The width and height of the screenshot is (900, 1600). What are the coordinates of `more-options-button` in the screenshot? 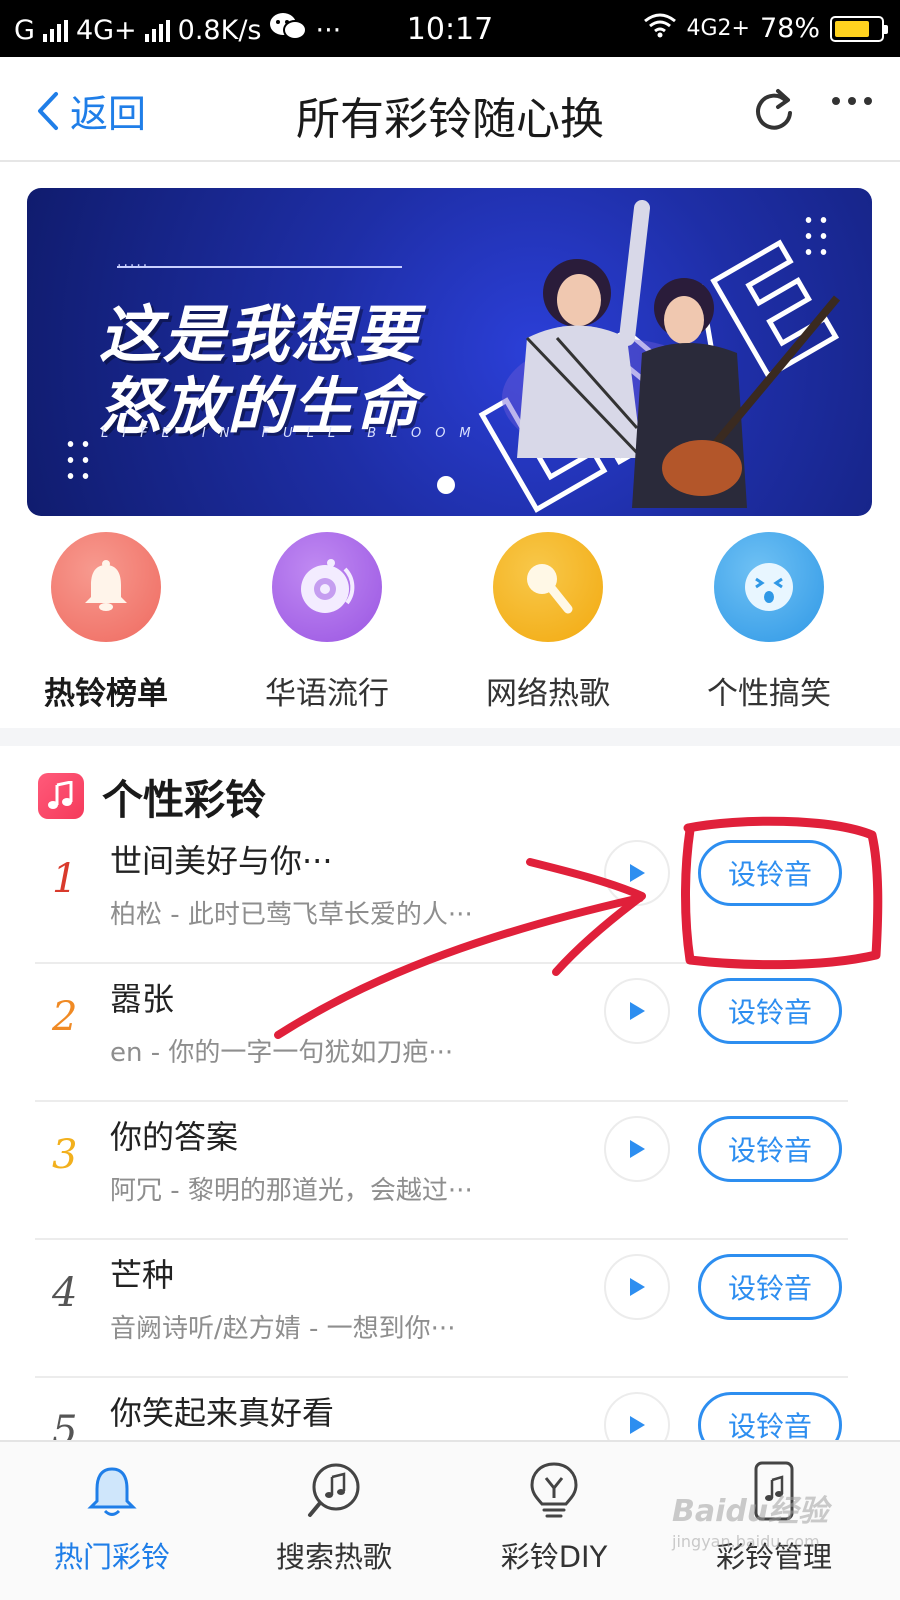 It's located at (852, 101).